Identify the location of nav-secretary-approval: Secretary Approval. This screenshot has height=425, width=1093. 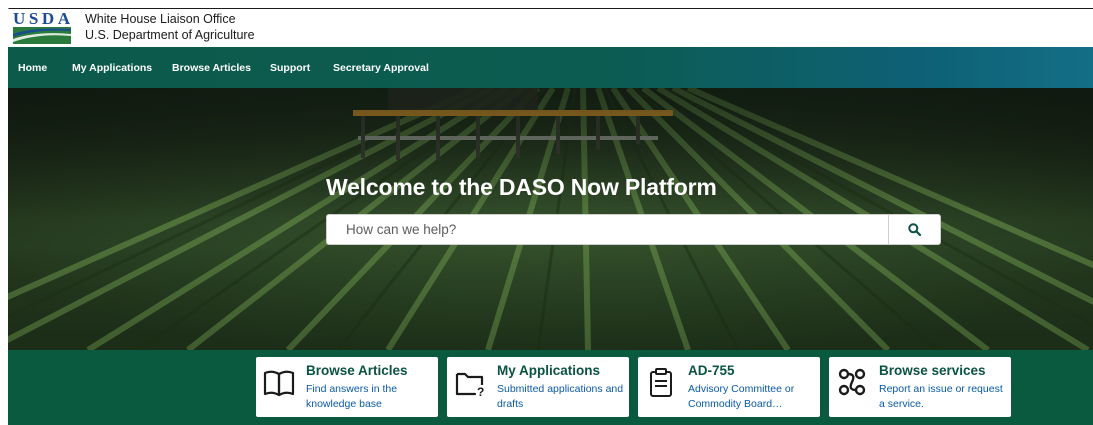
(381, 68).